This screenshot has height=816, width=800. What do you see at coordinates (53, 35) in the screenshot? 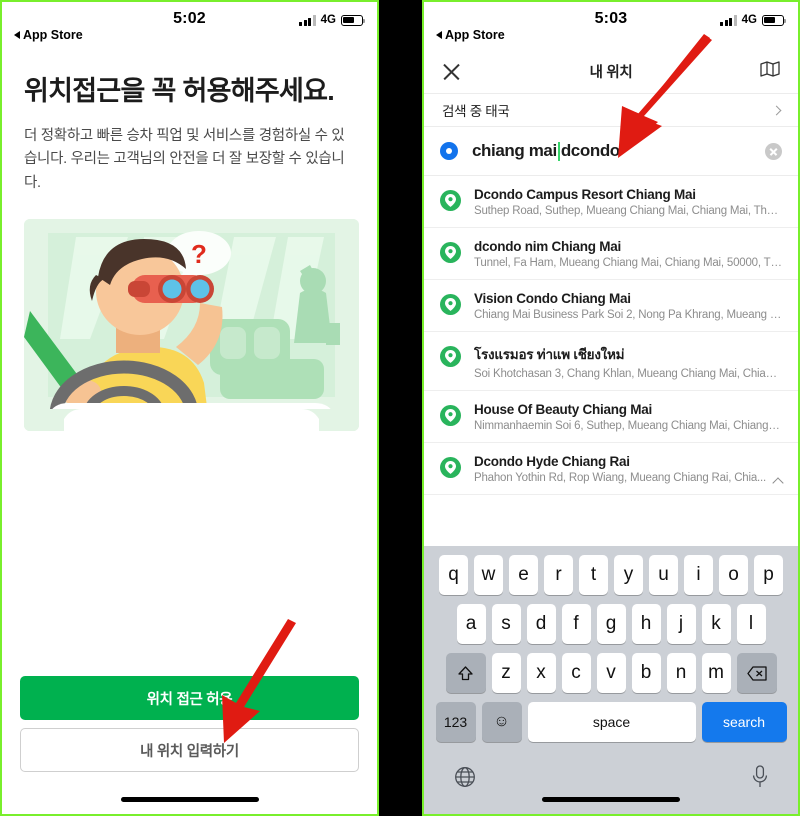
I see `back-label: App Store` at bounding box center [53, 35].